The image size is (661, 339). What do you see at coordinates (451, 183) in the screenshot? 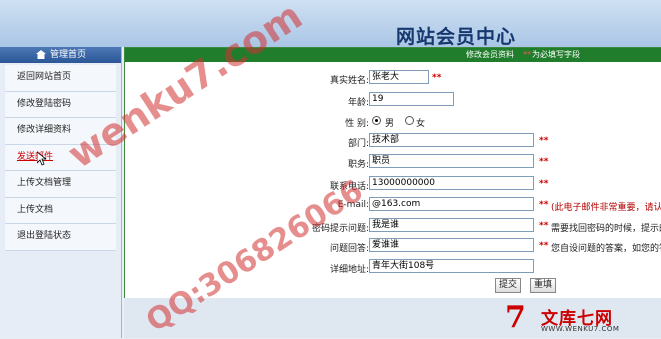
I see `phone-input` at bounding box center [451, 183].